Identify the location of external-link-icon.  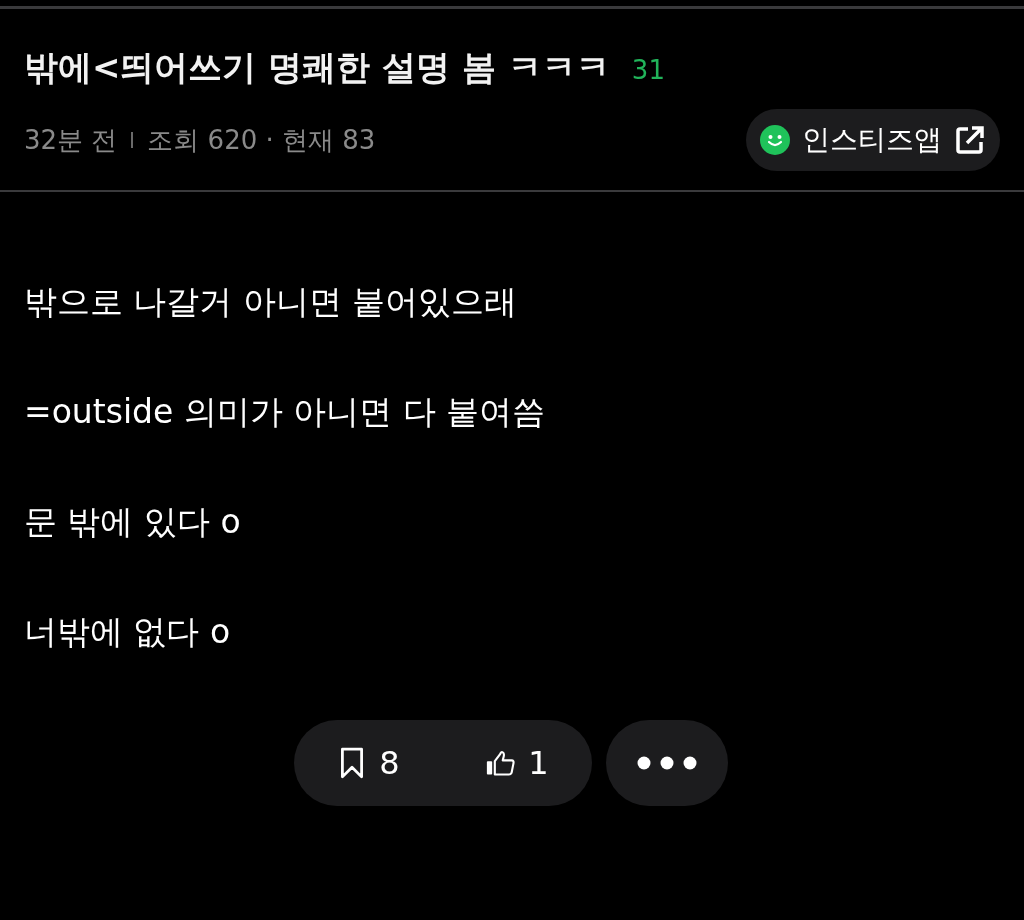
(970, 140).